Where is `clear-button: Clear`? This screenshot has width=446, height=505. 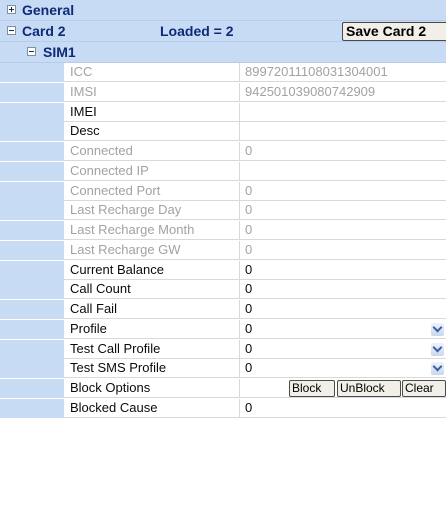
clear-button: Clear is located at coordinates (424, 388).